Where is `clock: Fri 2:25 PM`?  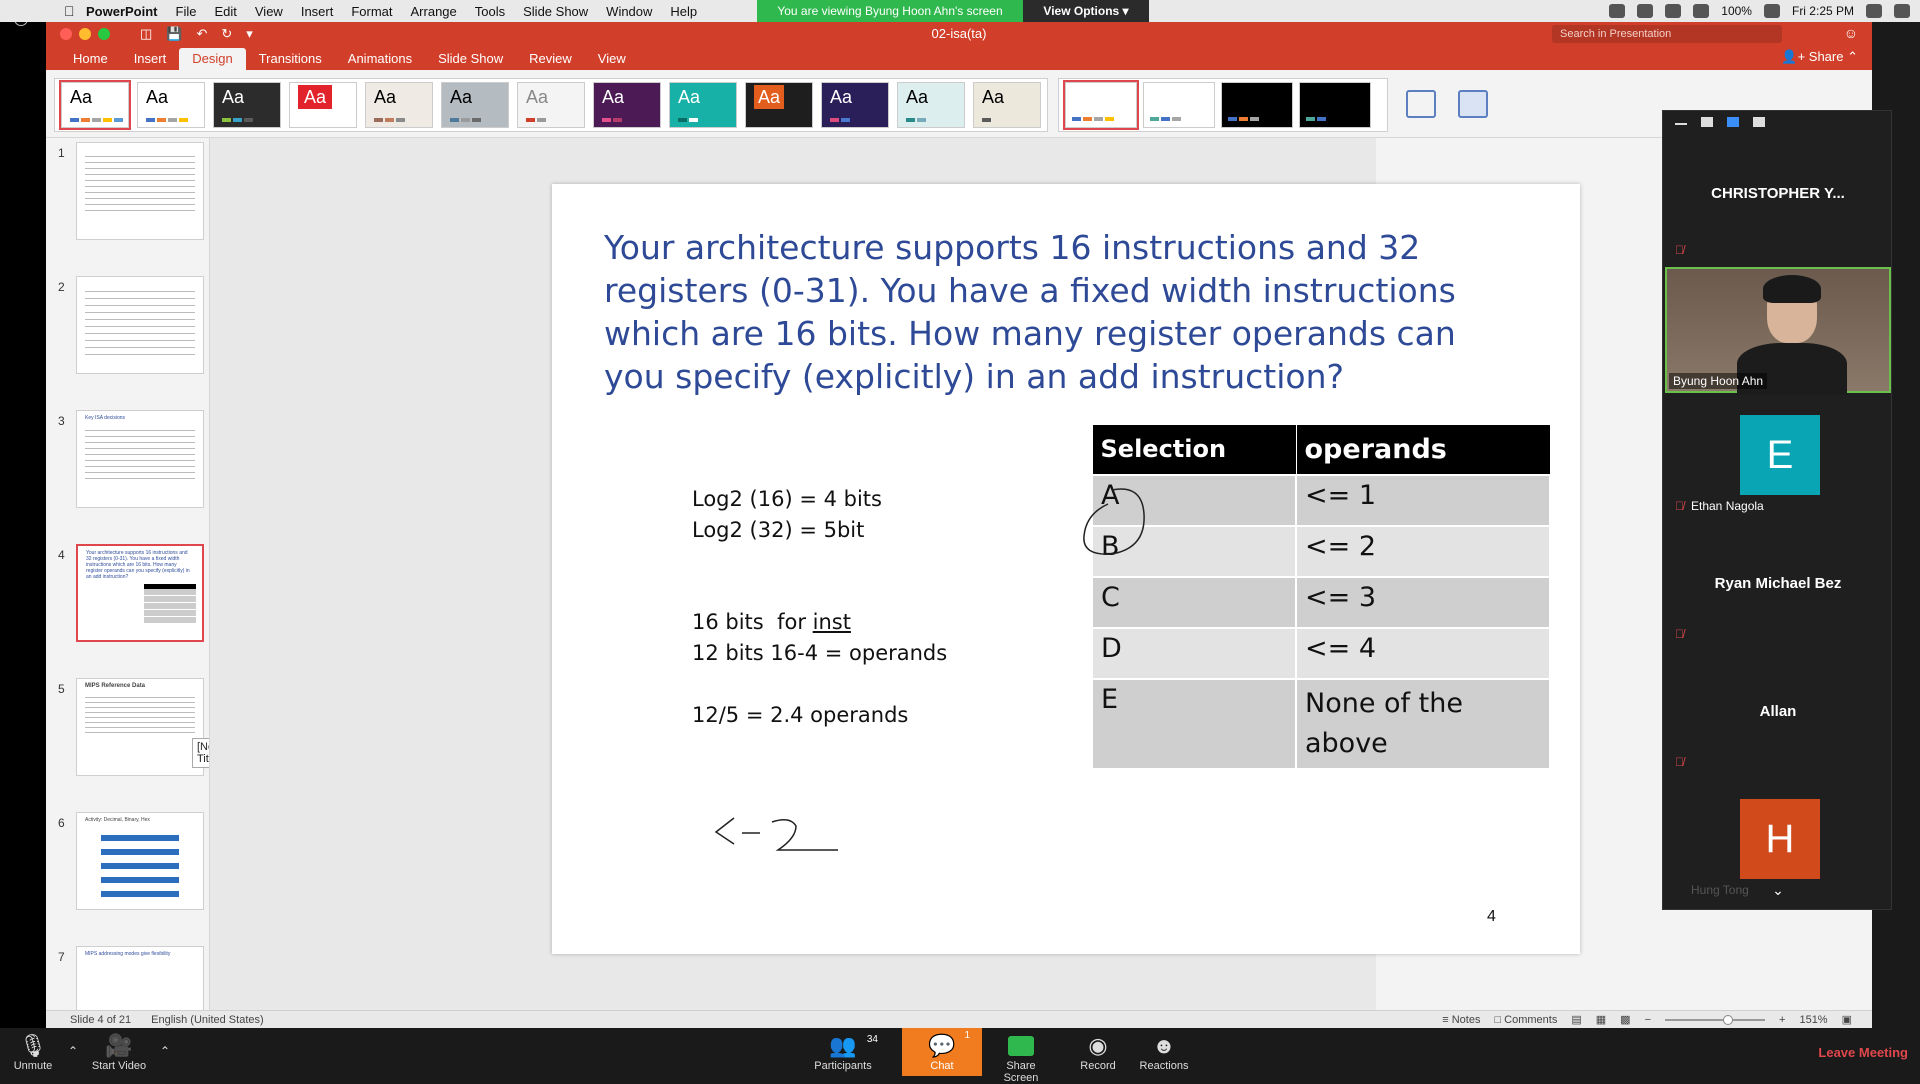
clock: Fri 2:25 PM is located at coordinates (1823, 11).